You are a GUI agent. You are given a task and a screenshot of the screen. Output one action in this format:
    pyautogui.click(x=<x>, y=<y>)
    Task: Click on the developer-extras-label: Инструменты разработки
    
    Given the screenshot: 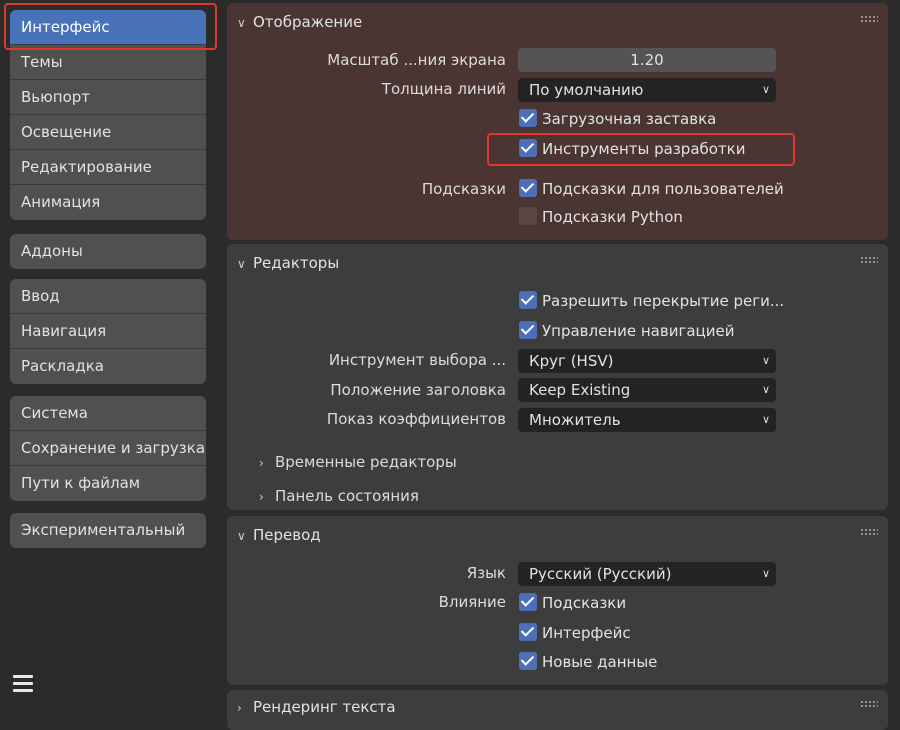 What is the action you would take?
    pyautogui.click(x=644, y=149)
    